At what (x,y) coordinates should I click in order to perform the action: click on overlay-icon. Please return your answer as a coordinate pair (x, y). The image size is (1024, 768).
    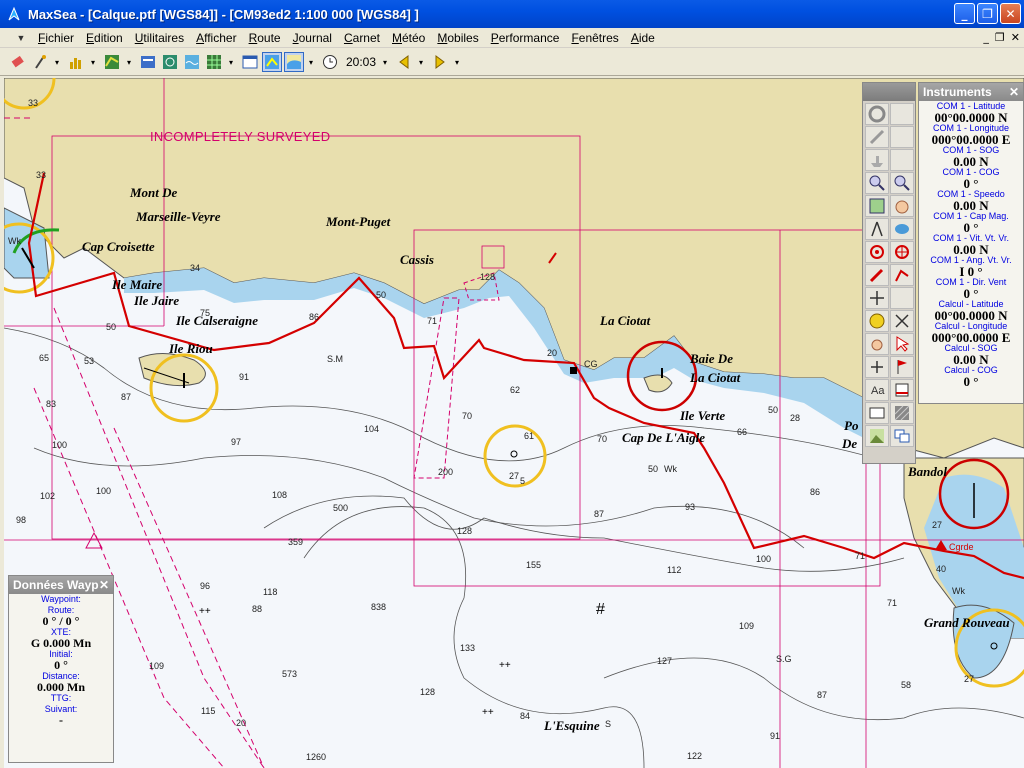
    Looking at the image, I should click on (294, 62).